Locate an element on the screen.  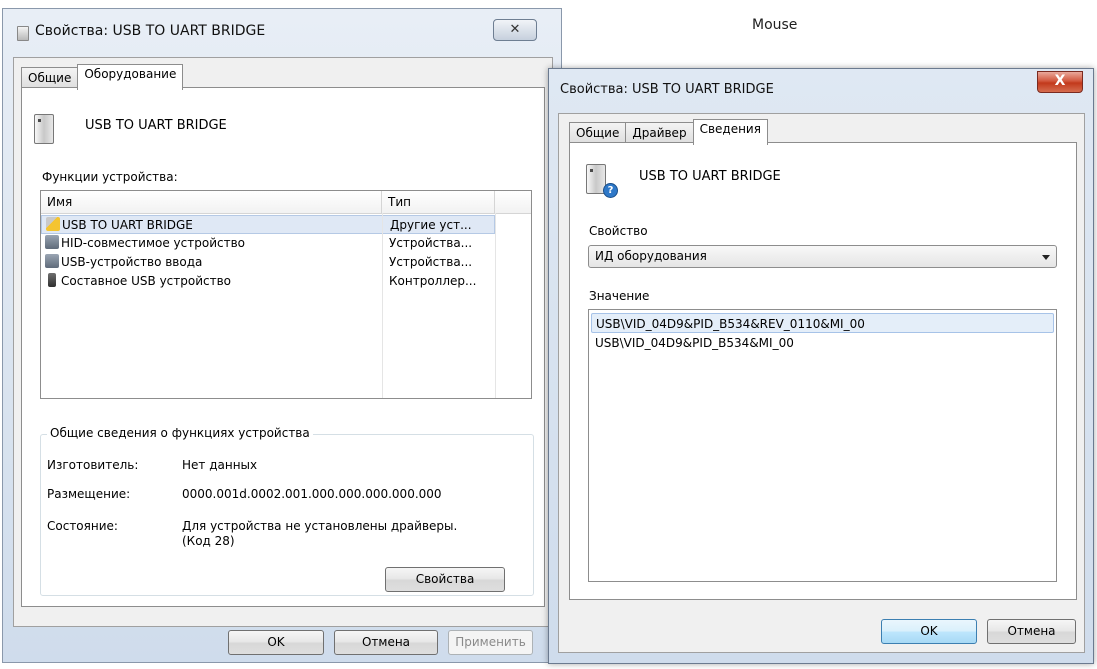
summary-title: Общие сведения о функциях устройства is located at coordinates (180, 433).